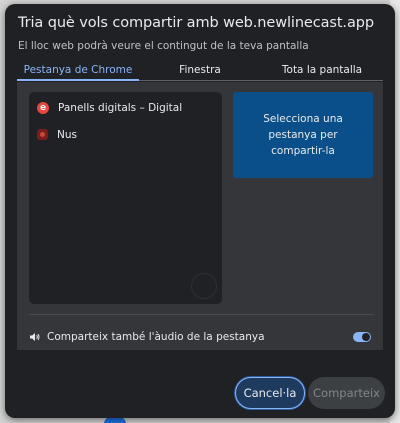  Describe the element at coordinates (67, 134) in the screenshot. I see `list-item-title: Nus` at that location.